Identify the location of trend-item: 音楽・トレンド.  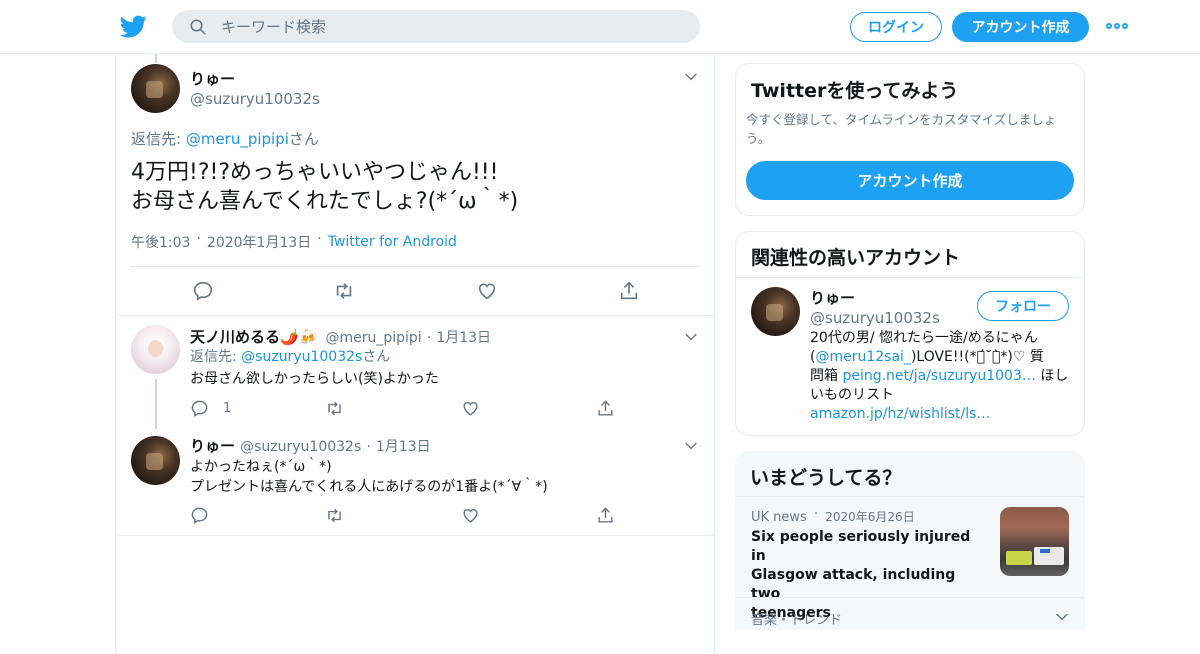
(796, 618).